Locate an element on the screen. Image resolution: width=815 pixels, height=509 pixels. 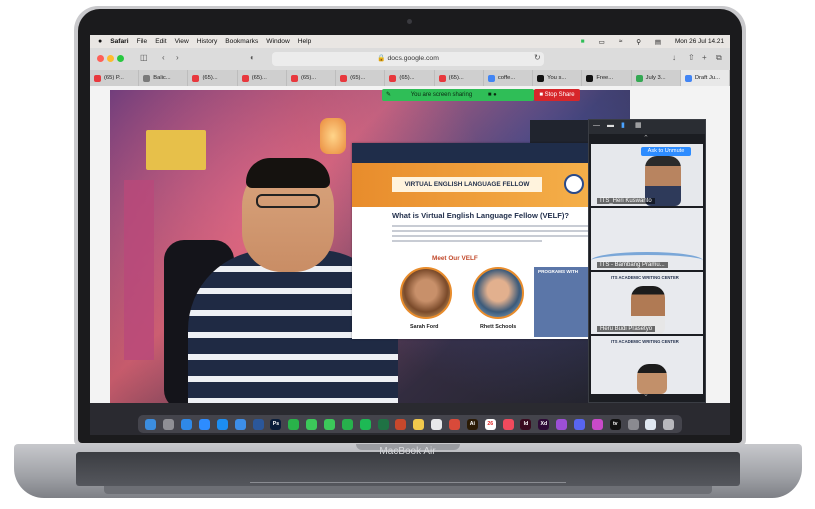
speaker-view-icon: ▮ is located at coordinates (623, 125).